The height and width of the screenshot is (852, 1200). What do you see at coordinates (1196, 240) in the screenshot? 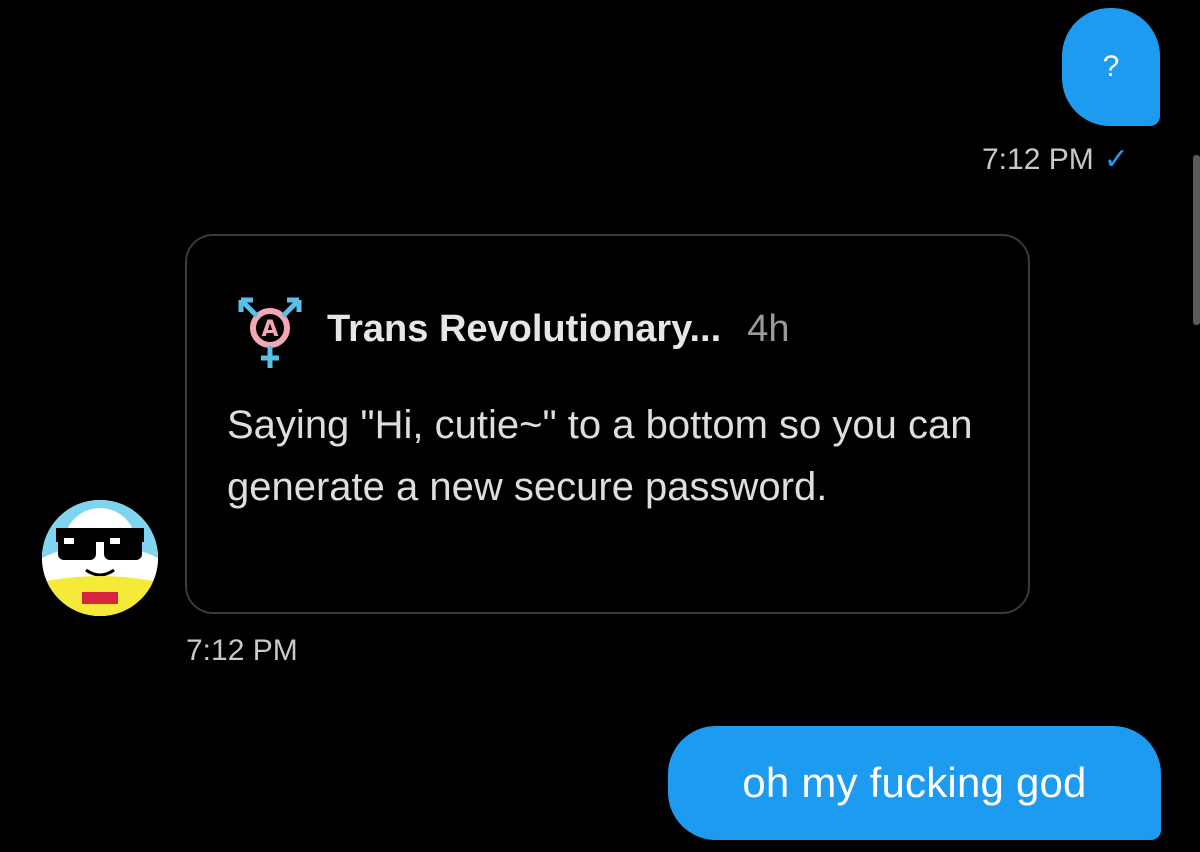
I see `scrollbar` at bounding box center [1196, 240].